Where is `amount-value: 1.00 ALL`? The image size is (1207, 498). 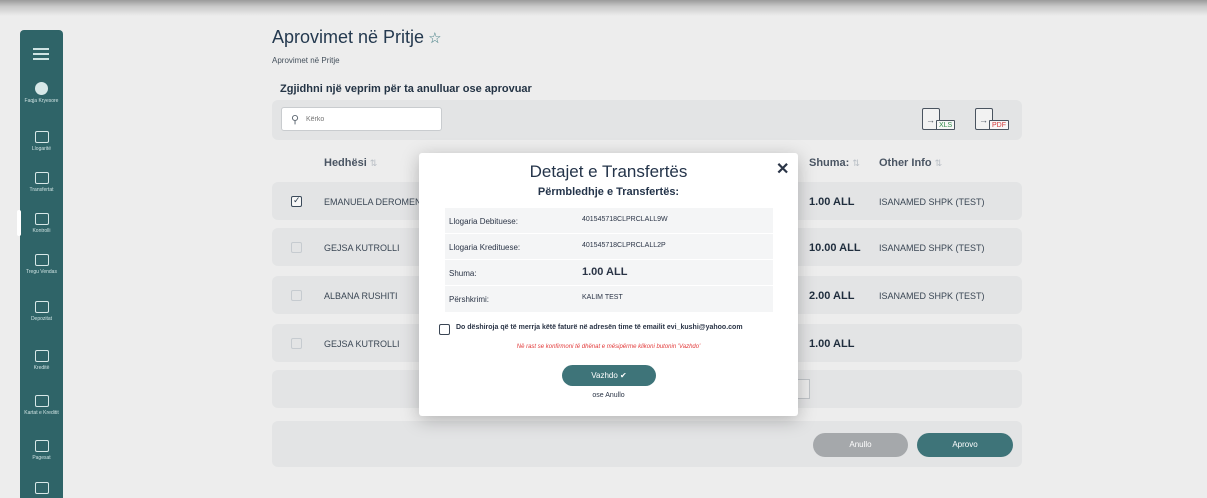
amount-value: 1.00 ALL is located at coordinates (605, 272).